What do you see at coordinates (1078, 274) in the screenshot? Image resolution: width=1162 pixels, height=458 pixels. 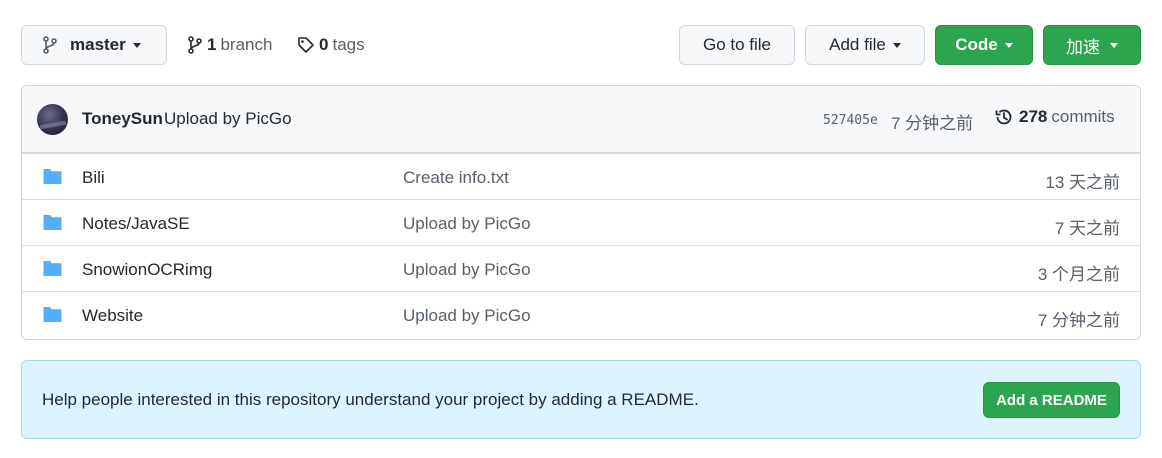 I see `file-age: 3 个月之前` at bounding box center [1078, 274].